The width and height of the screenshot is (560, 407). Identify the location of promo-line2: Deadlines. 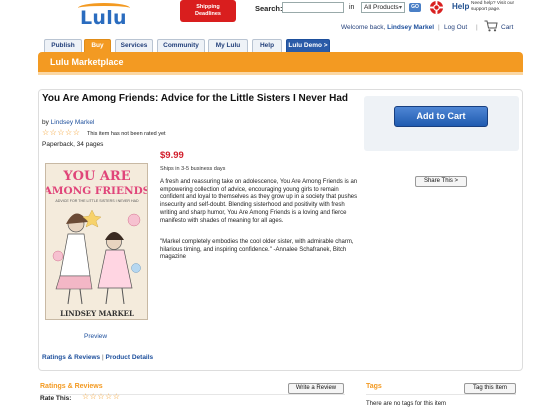
(208, 14).